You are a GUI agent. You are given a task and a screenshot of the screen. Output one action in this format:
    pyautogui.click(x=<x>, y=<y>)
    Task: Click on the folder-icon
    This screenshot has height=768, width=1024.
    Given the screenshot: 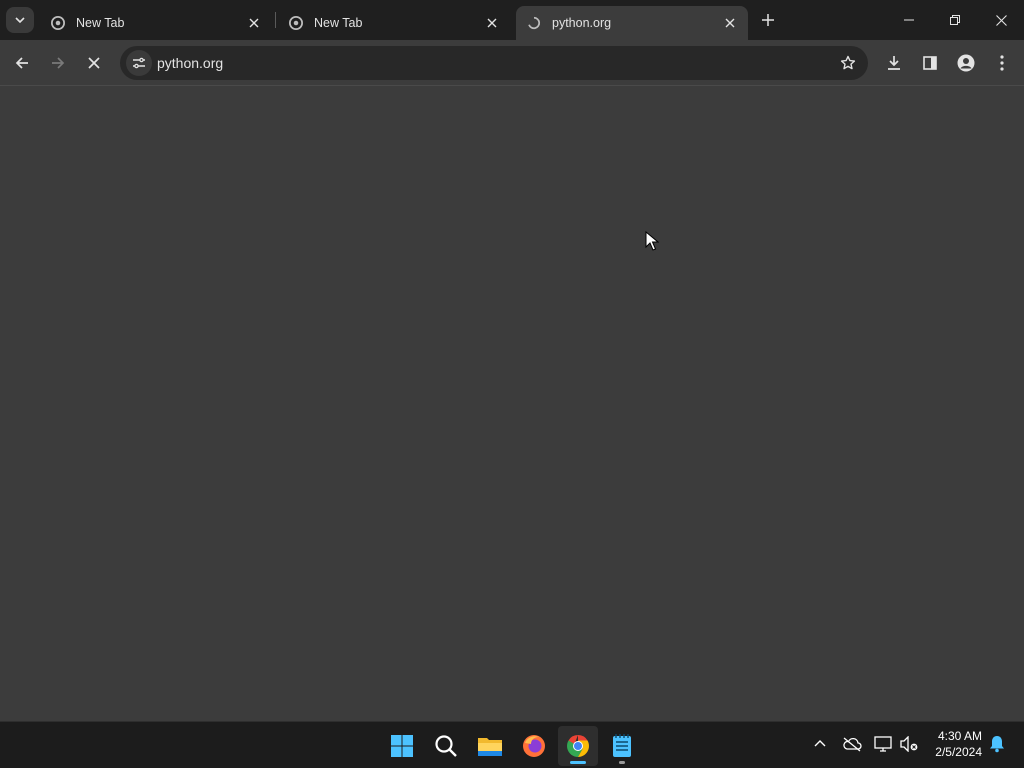 What is the action you would take?
    pyautogui.click(x=490, y=747)
    